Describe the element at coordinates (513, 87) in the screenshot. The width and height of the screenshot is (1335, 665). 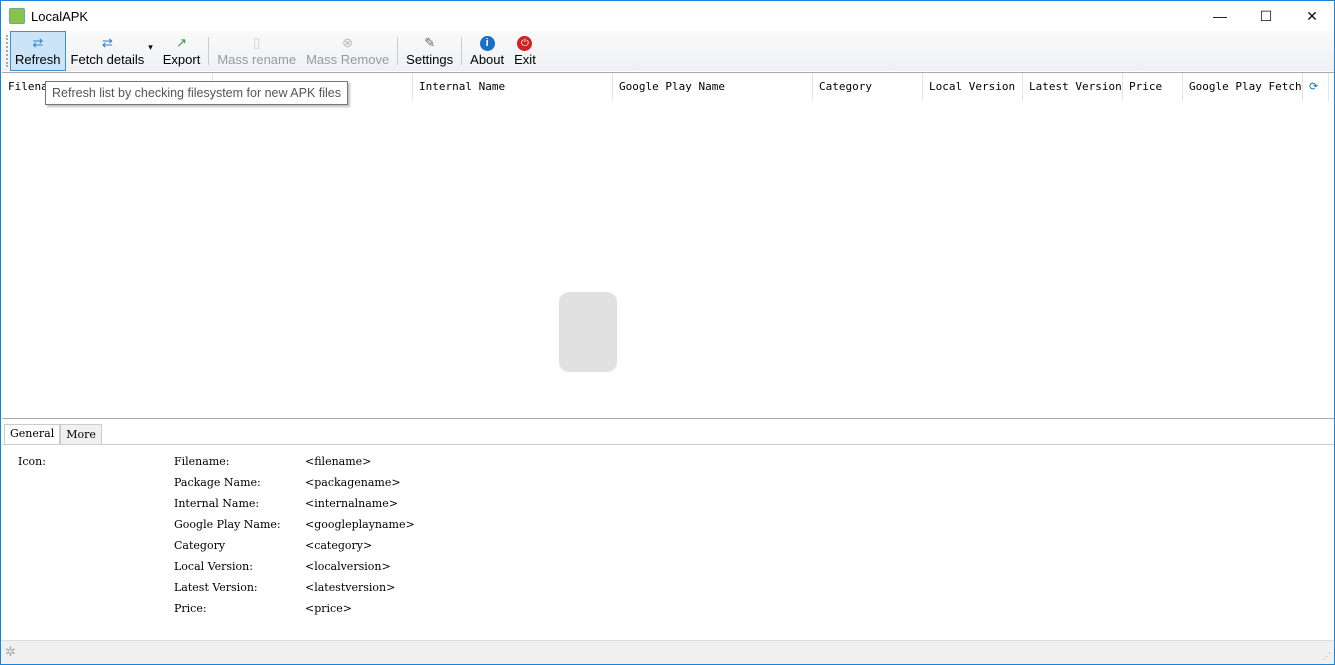
I see `column-internal-name: Internal Name` at that location.